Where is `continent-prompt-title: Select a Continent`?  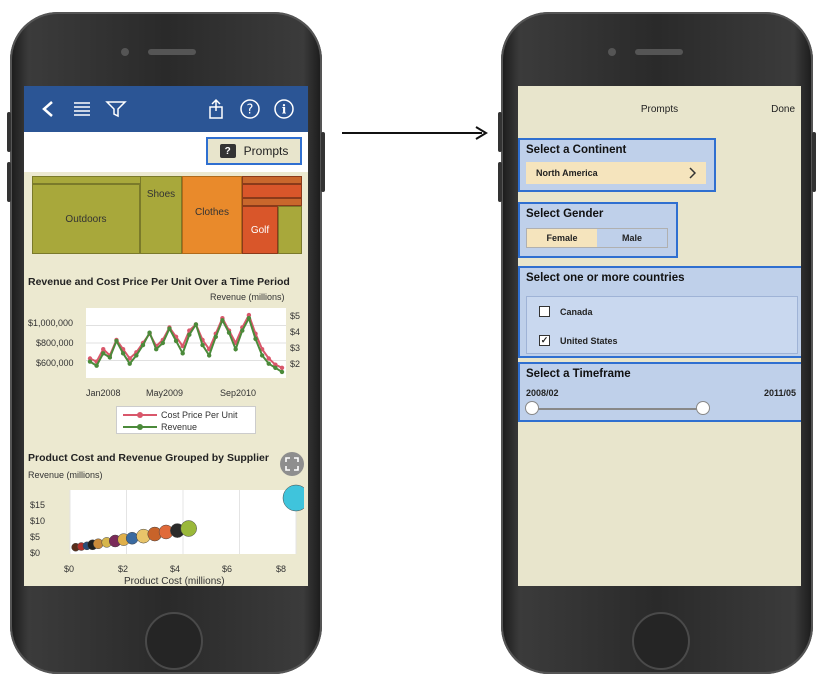
continent-prompt-title: Select a Continent is located at coordinates (576, 150).